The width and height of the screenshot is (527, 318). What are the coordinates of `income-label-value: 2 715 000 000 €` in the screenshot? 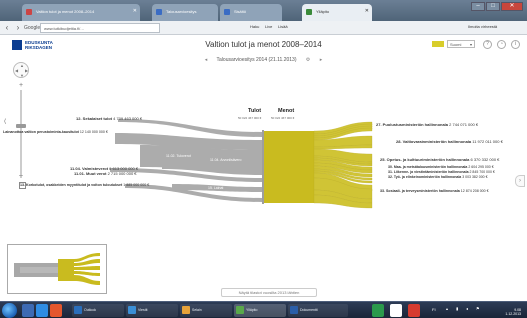 It's located at (122, 173).